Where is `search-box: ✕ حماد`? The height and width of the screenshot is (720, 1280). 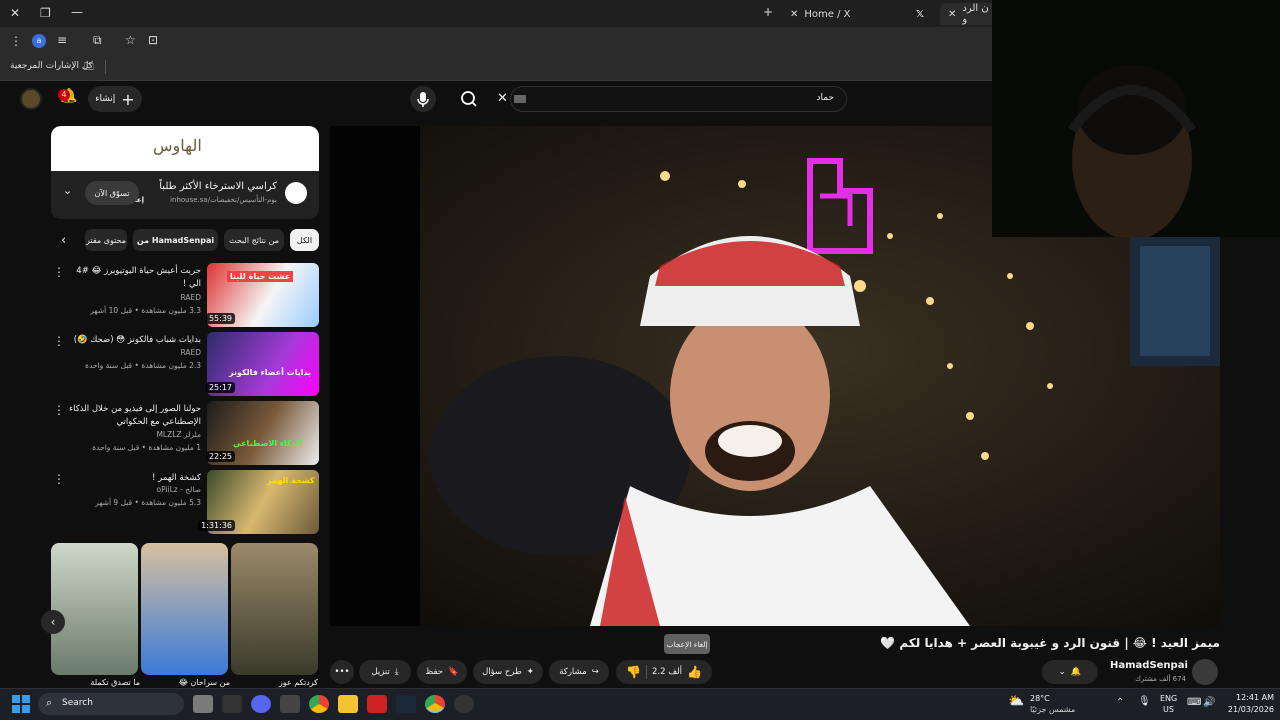 search-box: ✕ حماد is located at coordinates (672, 99).